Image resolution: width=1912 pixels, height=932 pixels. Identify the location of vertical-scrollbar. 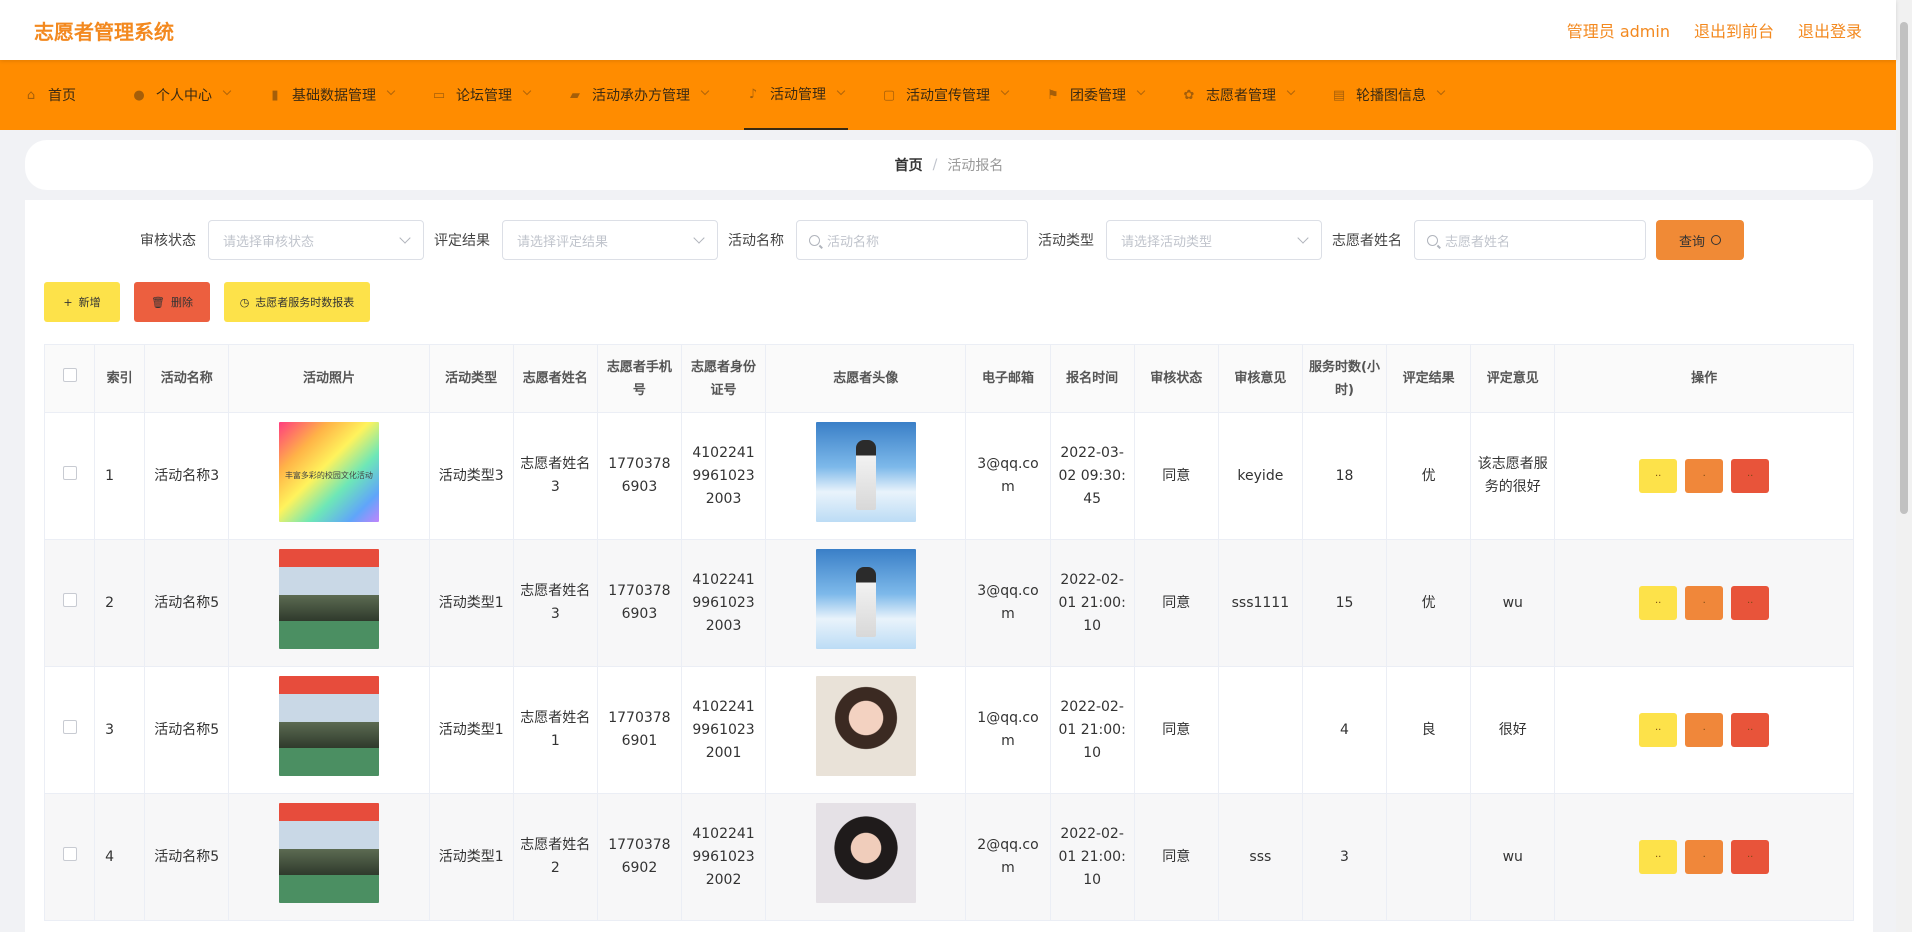
(1904, 466).